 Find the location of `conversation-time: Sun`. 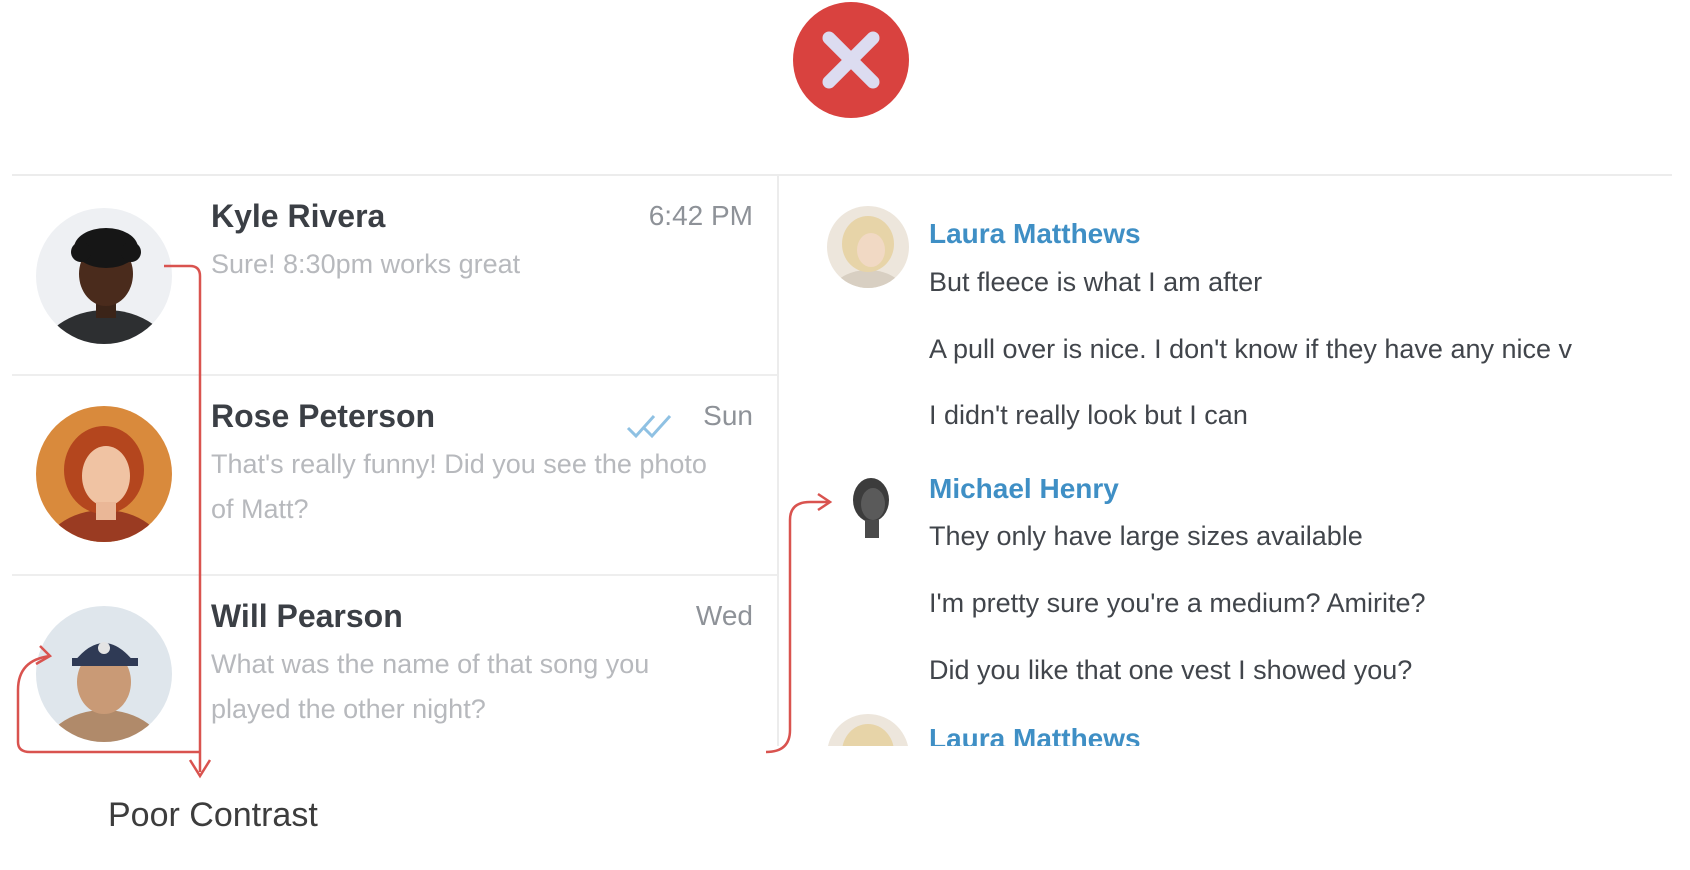

conversation-time: Sun is located at coordinates (728, 415).